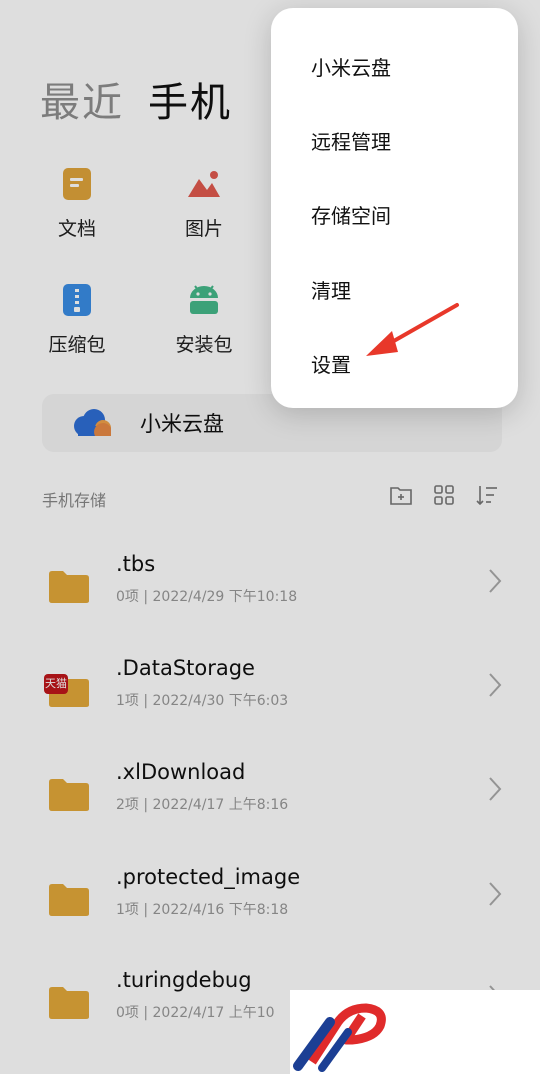 The width and height of the screenshot is (540, 1074). Describe the element at coordinates (351, 214) in the screenshot. I see `menu-item-storage-space: 存储空间` at that location.